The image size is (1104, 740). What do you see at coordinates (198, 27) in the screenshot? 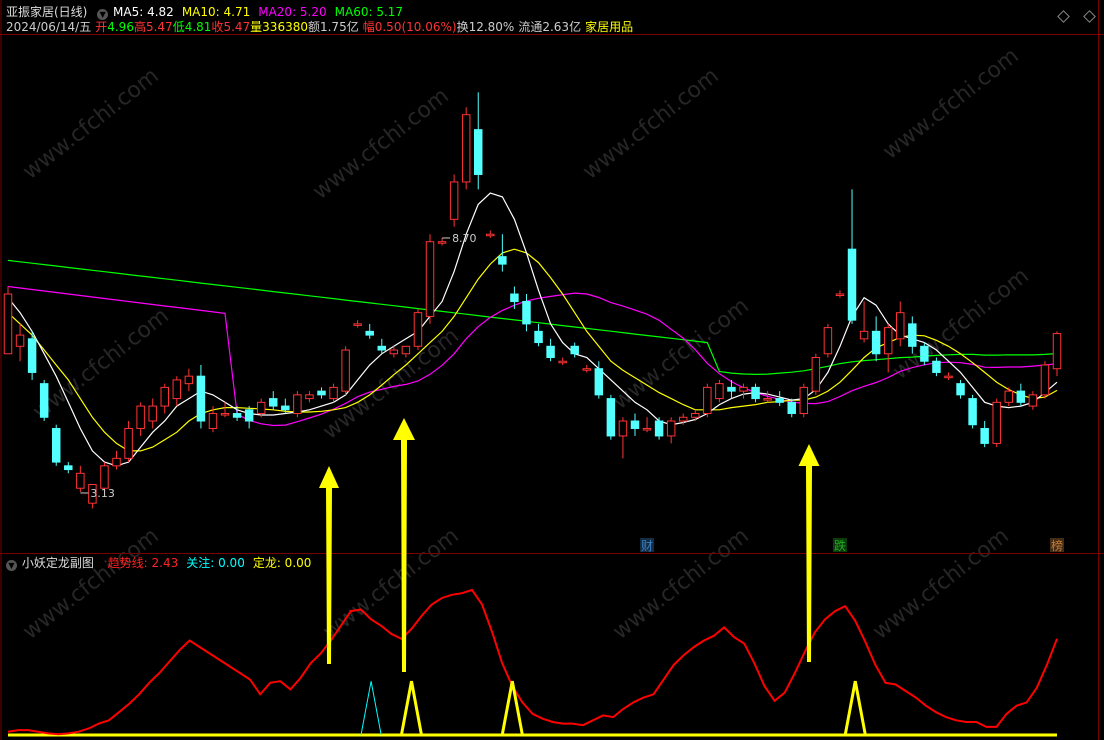
I see `quote-field: 4.81` at bounding box center [198, 27].